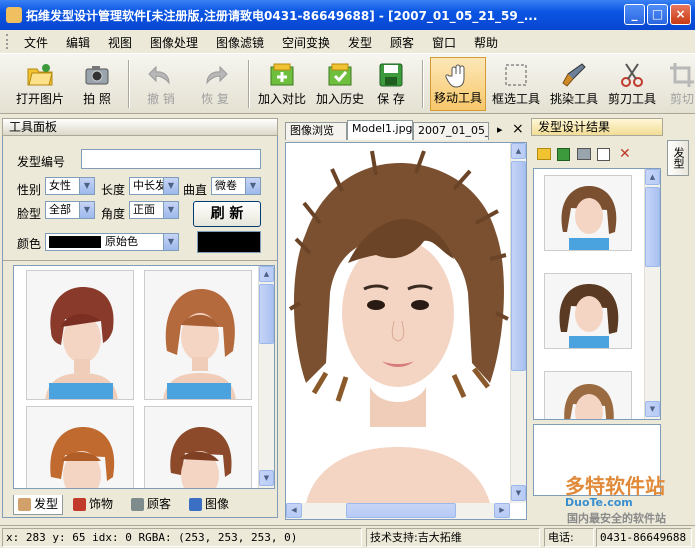 The height and width of the screenshot is (548, 695). Describe the element at coordinates (500, 129) in the screenshot. I see `tab-scroll-icon: ▸` at that location.